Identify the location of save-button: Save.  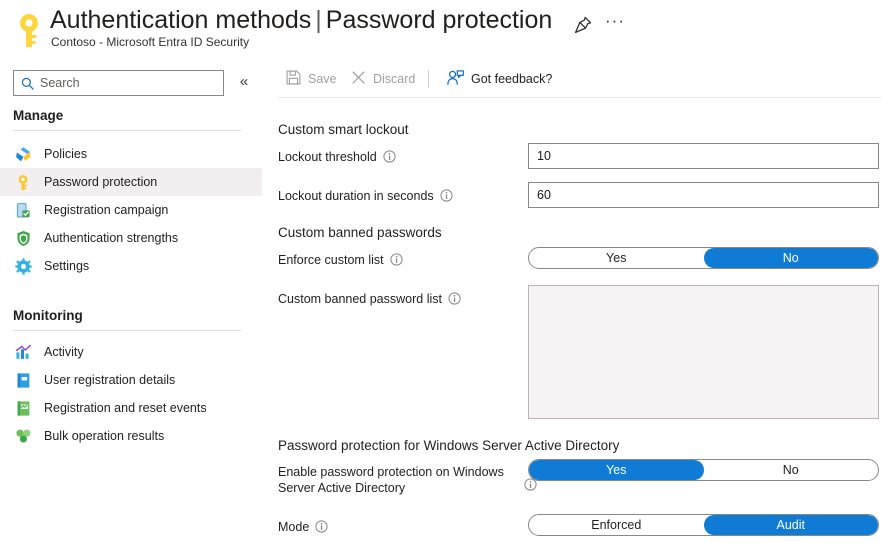
(311, 79).